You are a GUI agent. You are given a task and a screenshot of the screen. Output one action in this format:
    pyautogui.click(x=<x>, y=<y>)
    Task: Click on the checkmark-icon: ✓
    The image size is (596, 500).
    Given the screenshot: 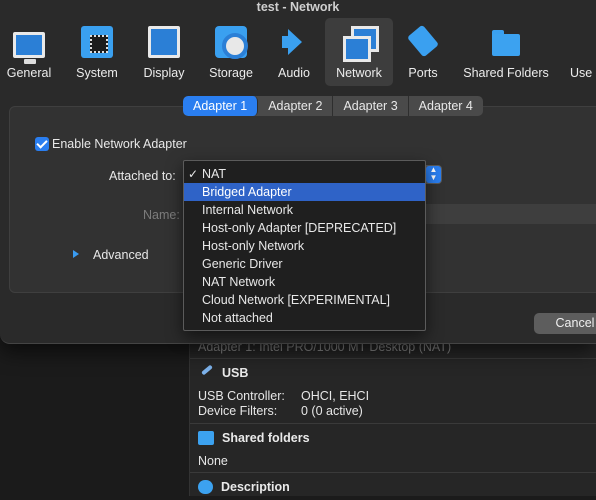 What is the action you would take?
    pyautogui.click(x=193, y=174)
    